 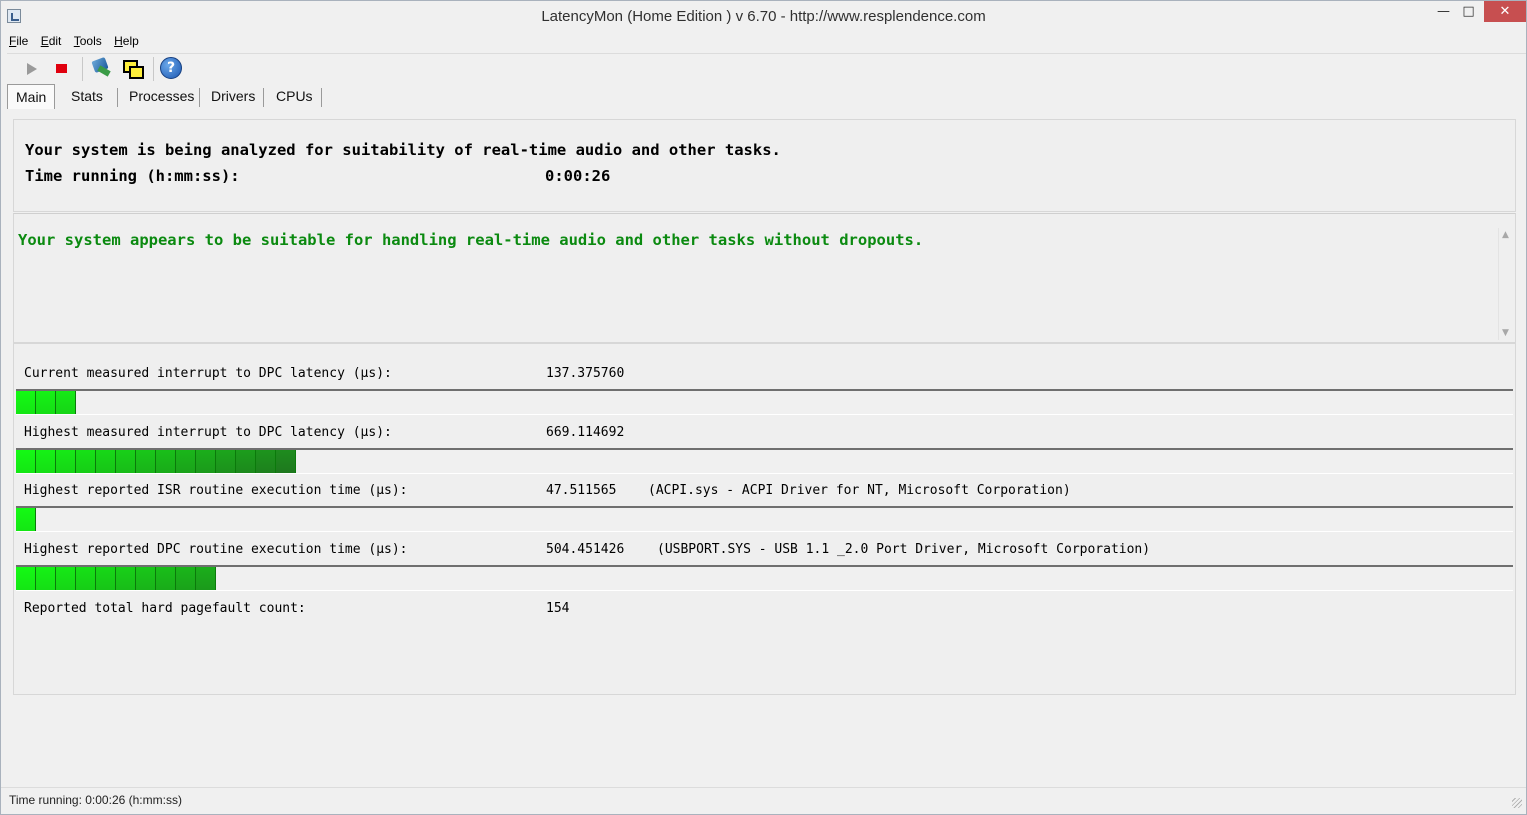 What do you see at coordinates (100, 67) in the screenshot?
I see `driver-icon` at bounding box center [100, 67].